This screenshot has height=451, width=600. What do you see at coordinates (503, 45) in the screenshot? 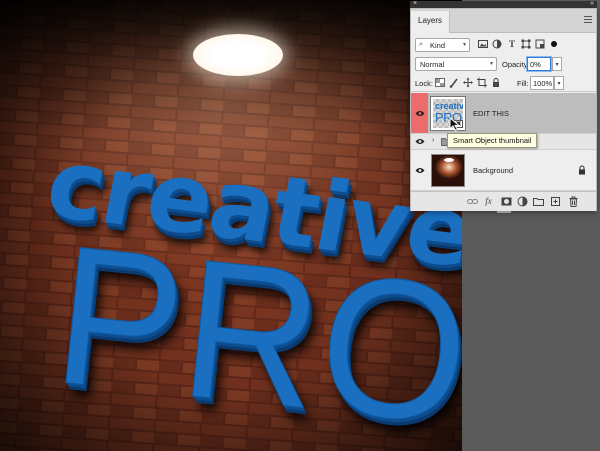
I see `layer-filter-row: ⌕ Kind ▾ T` at bounding box center [503, 45].